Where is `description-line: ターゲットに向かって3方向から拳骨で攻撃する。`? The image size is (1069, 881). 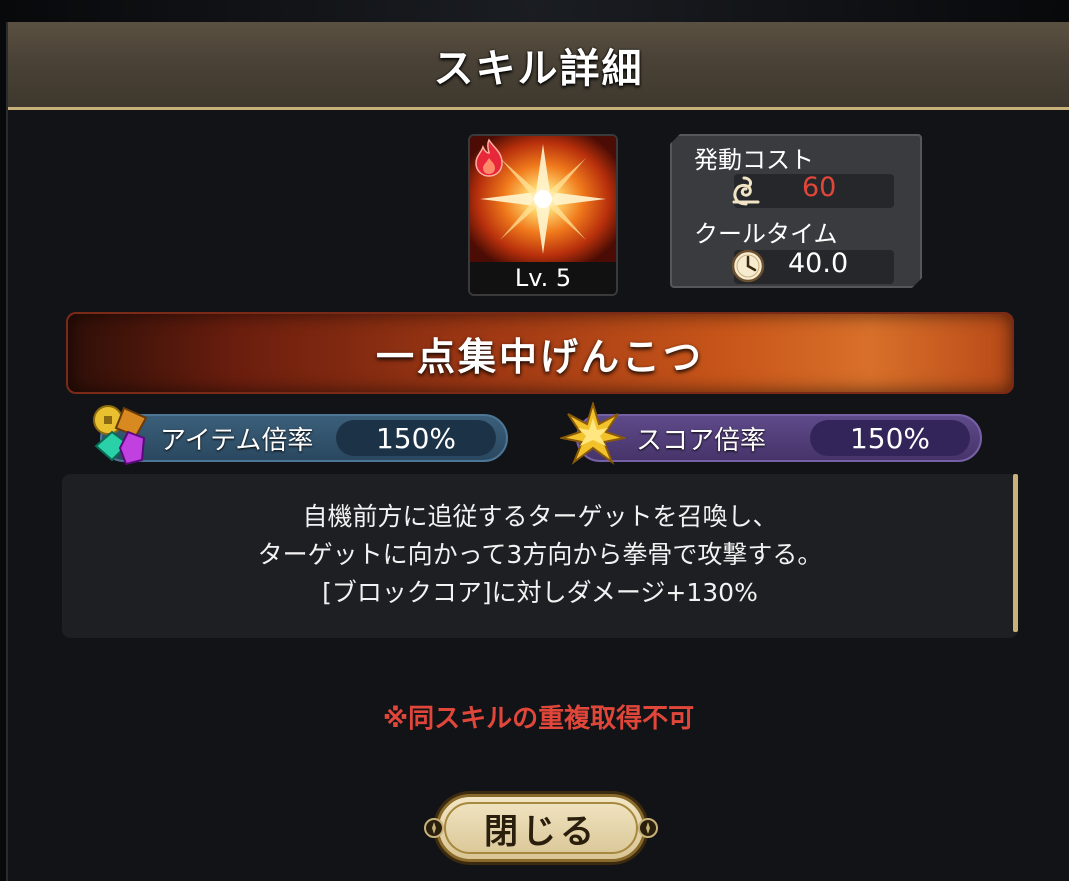
description-line: ターゲットに向かって3方向から拳骨で攻撃する。 is located at coordinates (540, 554).